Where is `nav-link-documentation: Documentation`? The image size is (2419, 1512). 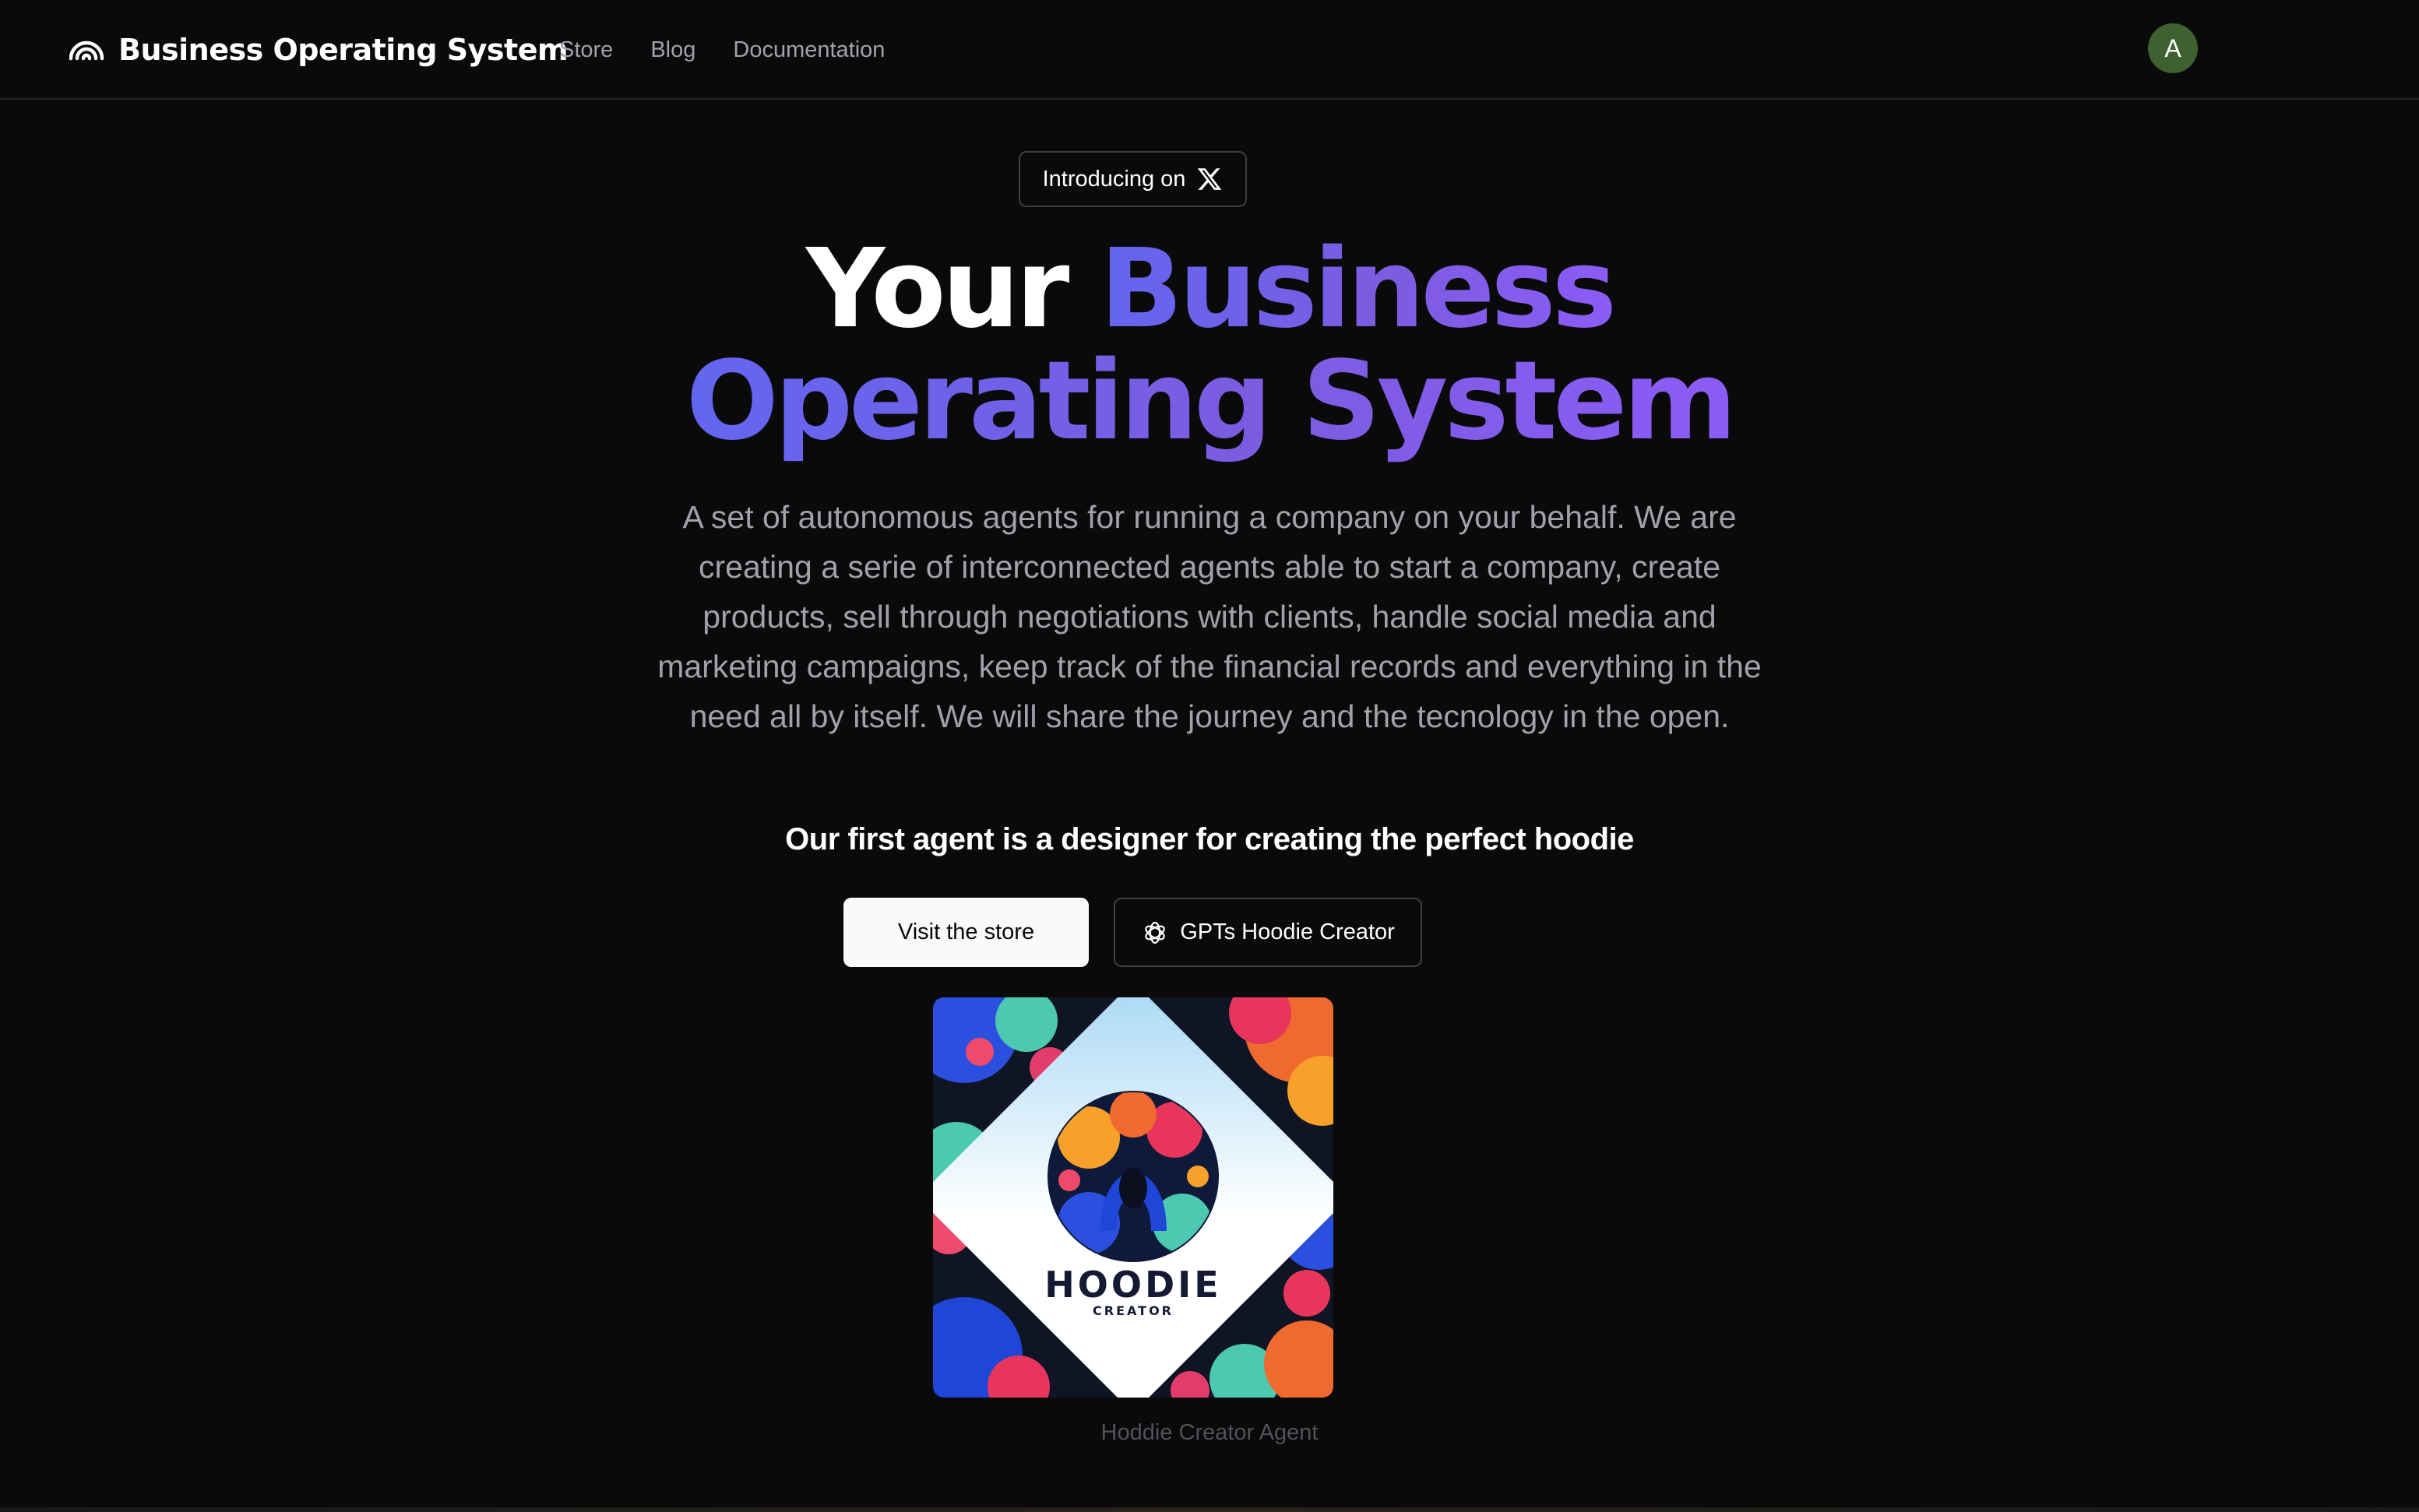 nav-link-documentation: Documentation is located at coordinates (809, 50).